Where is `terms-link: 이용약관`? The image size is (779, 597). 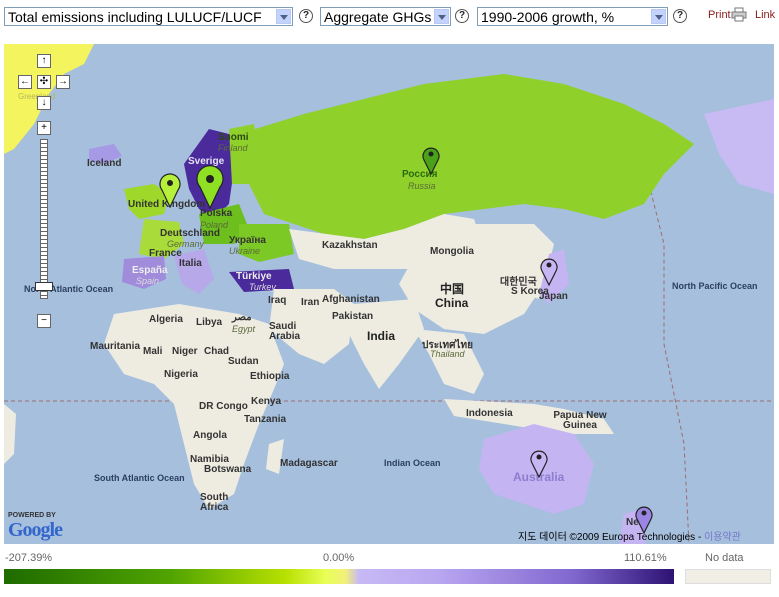 terms-link: 이용약관 is located at coordinates (722, 537).